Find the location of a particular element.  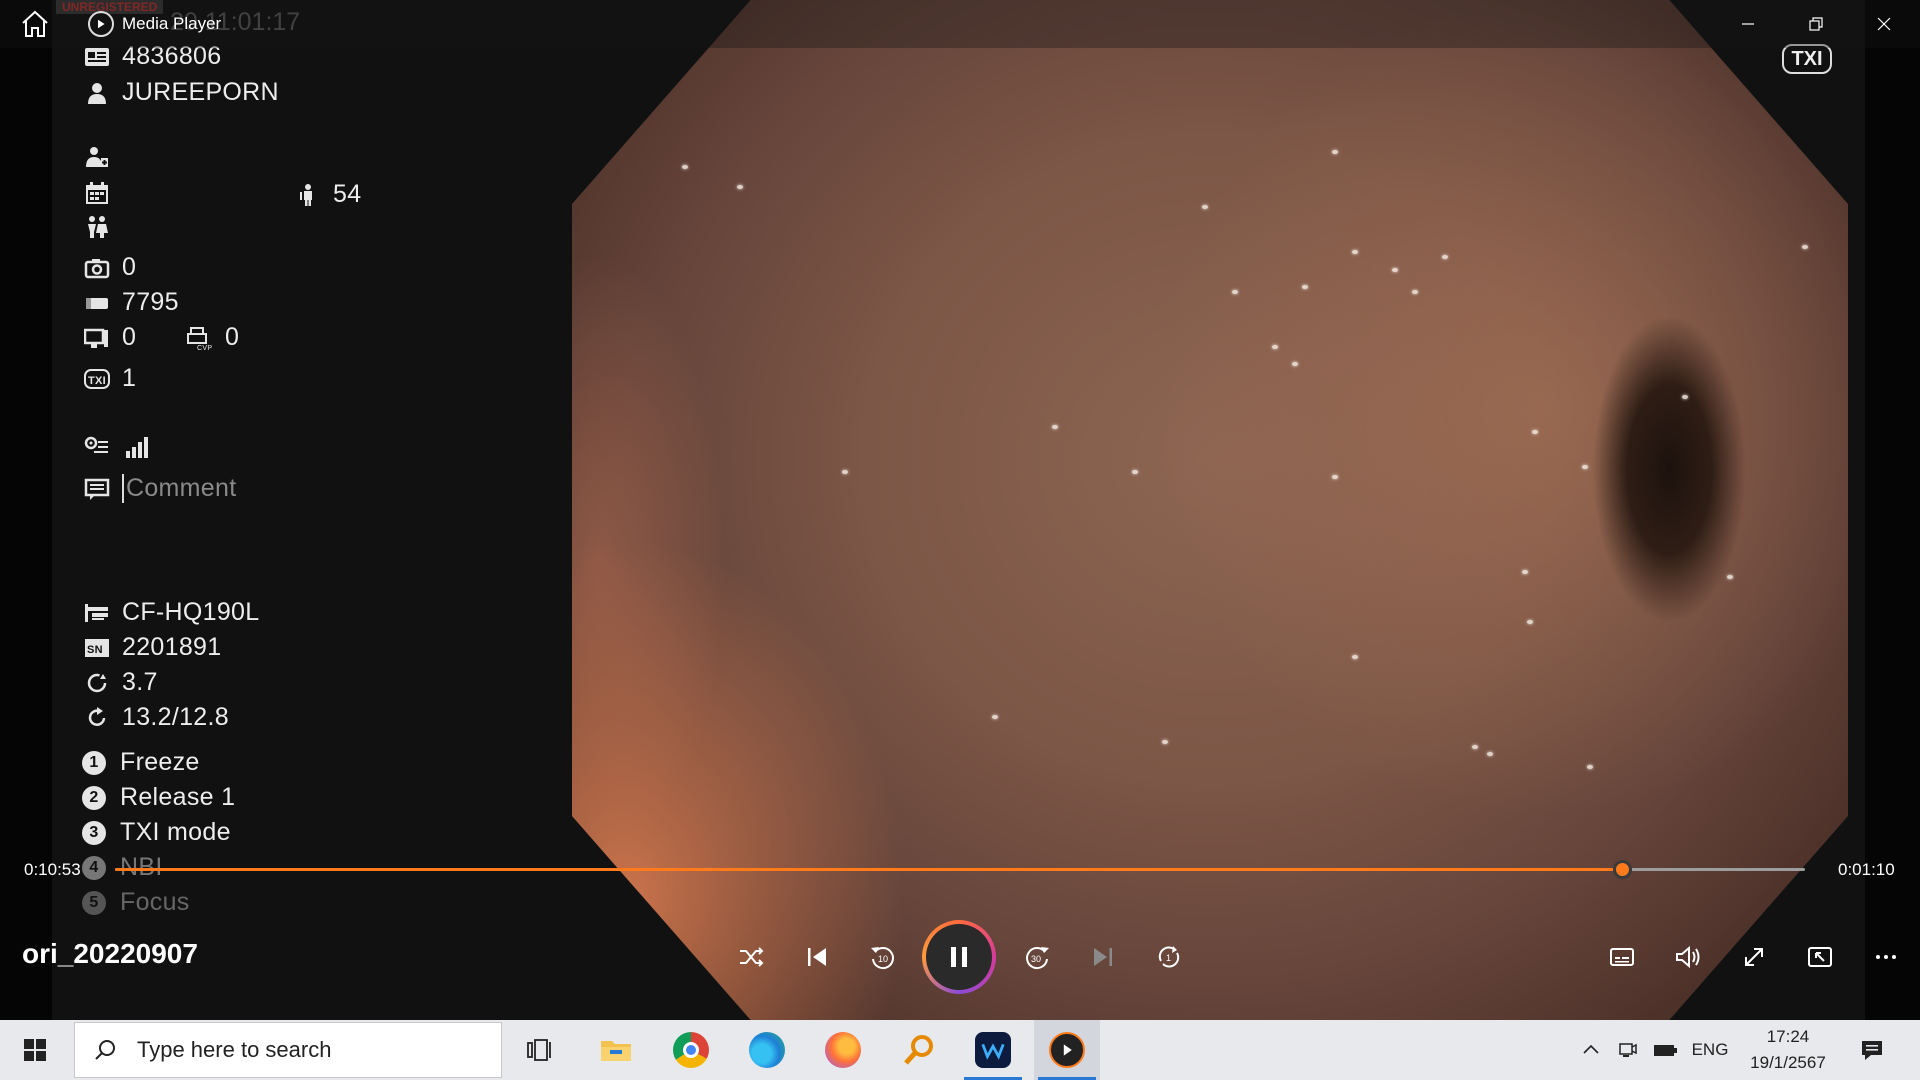

pause-button-face is located at coordinates (959, 957).